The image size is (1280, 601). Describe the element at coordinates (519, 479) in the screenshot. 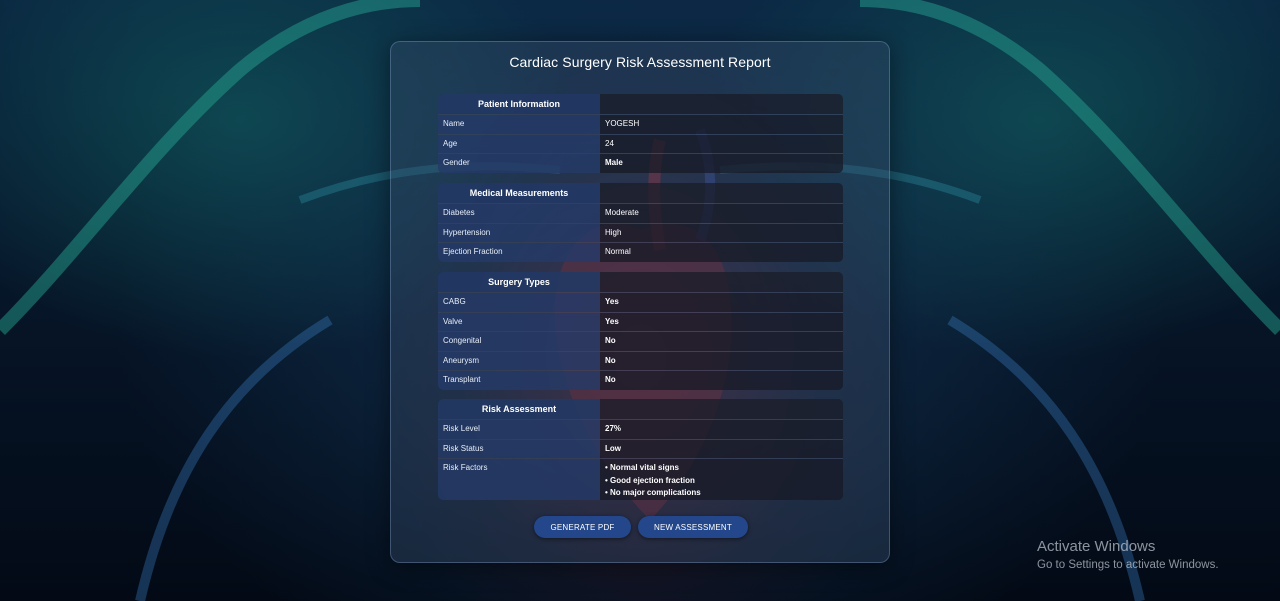

I see `row-label: Risk Factors` at that location.